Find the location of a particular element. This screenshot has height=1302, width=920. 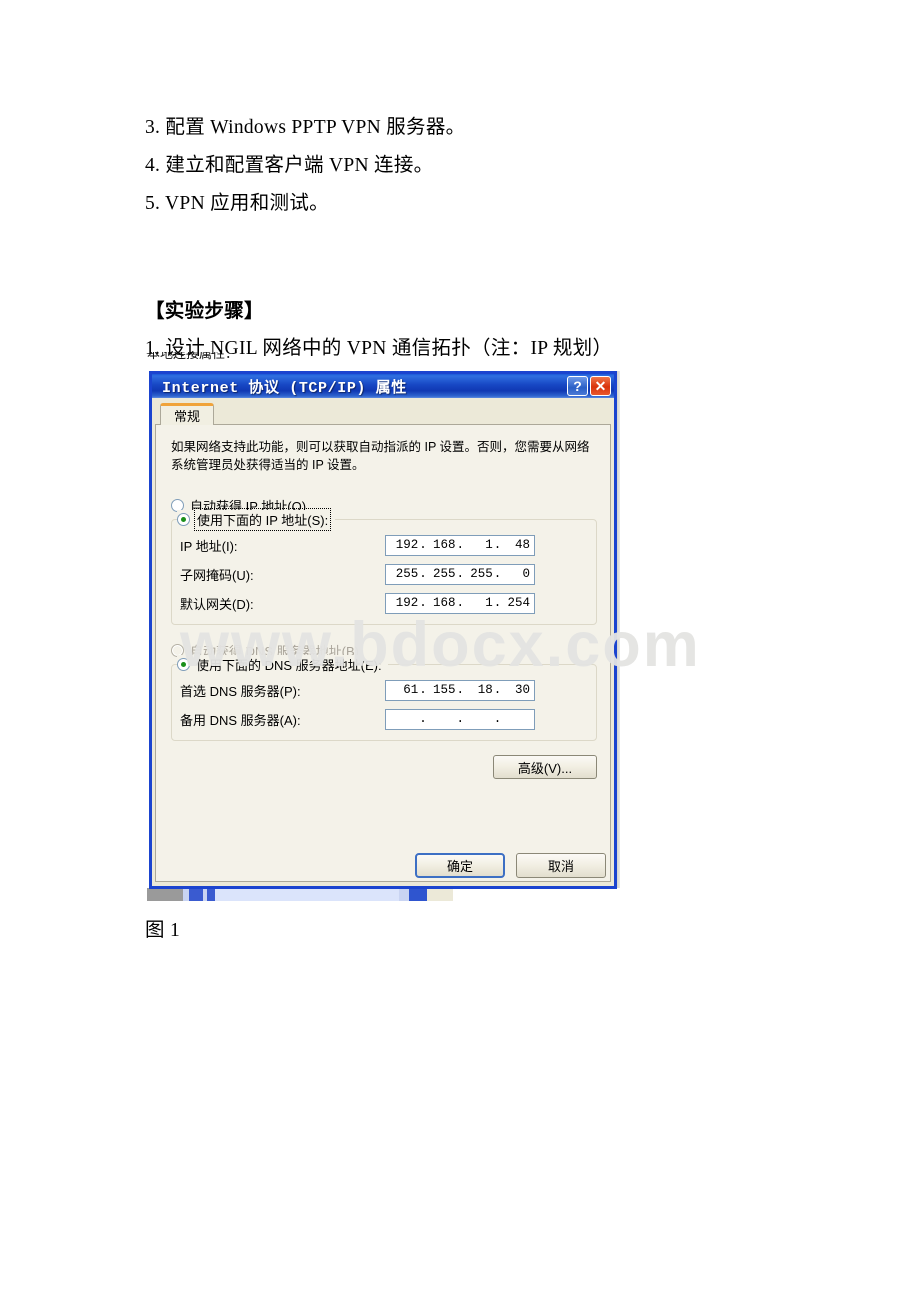

ip-address-input: 192. 168. 1. 48 is located at coordinates (460, 545).